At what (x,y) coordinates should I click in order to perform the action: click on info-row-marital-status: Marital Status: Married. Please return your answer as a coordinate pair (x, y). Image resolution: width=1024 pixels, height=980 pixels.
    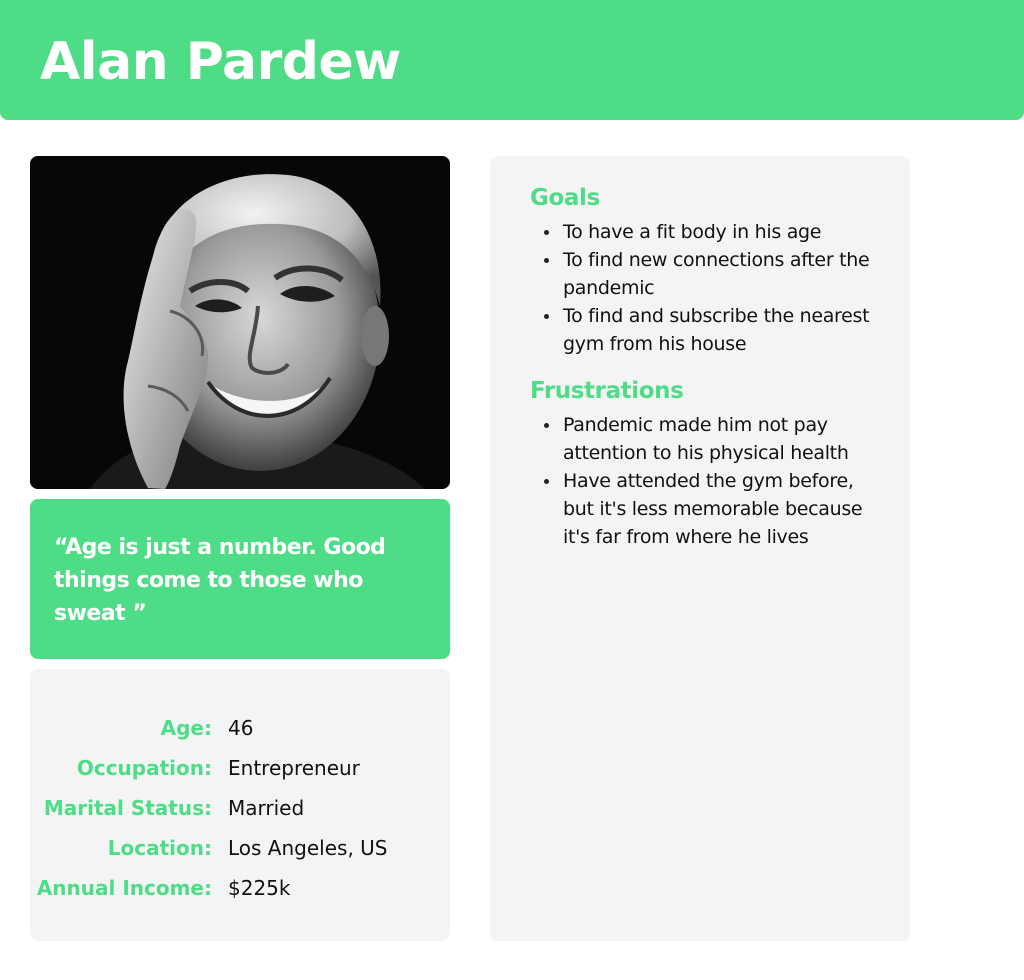
    Looking at the image, I should click on (240, 808).